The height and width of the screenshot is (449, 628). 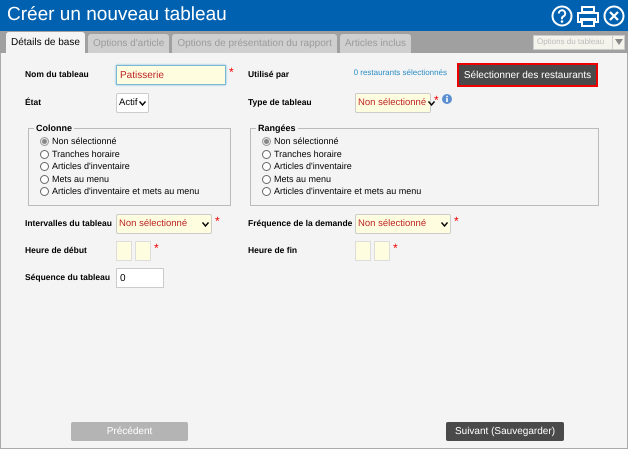 I want to click on field-label: Utilisé par, so click(x=269, y=74).